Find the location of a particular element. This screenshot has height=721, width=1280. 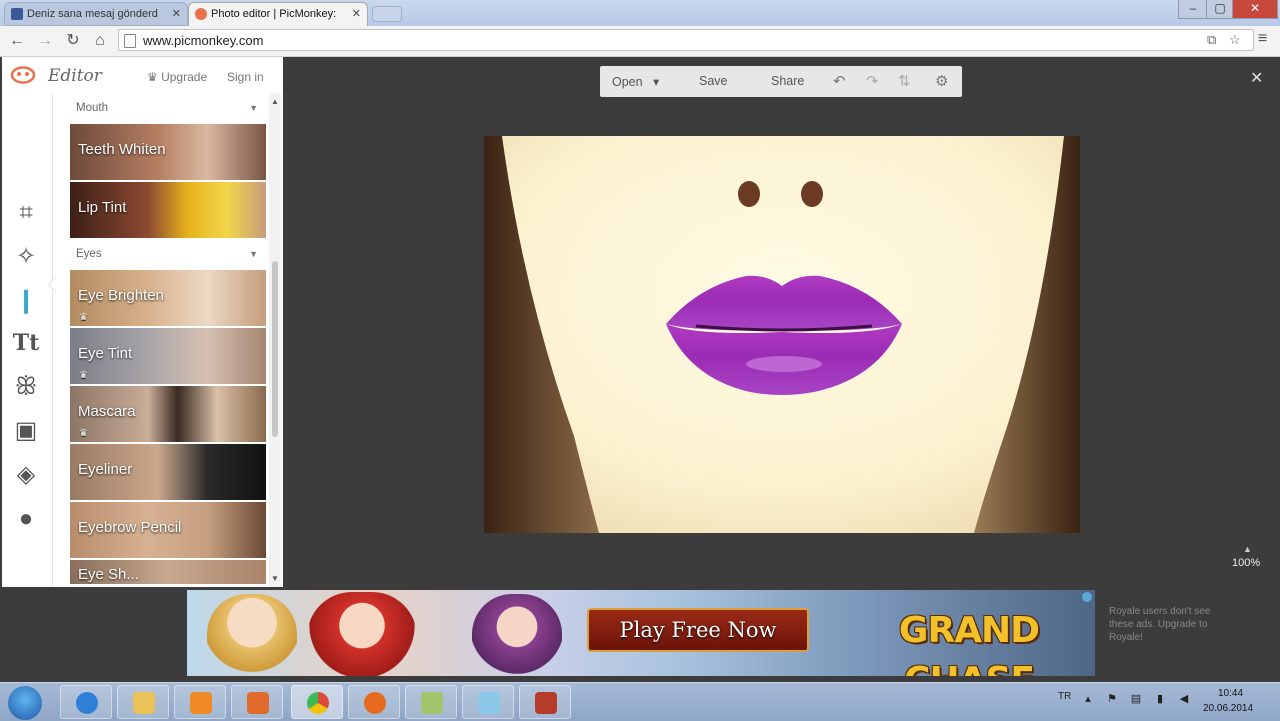

app-icon is located at coordinates (258, 703).